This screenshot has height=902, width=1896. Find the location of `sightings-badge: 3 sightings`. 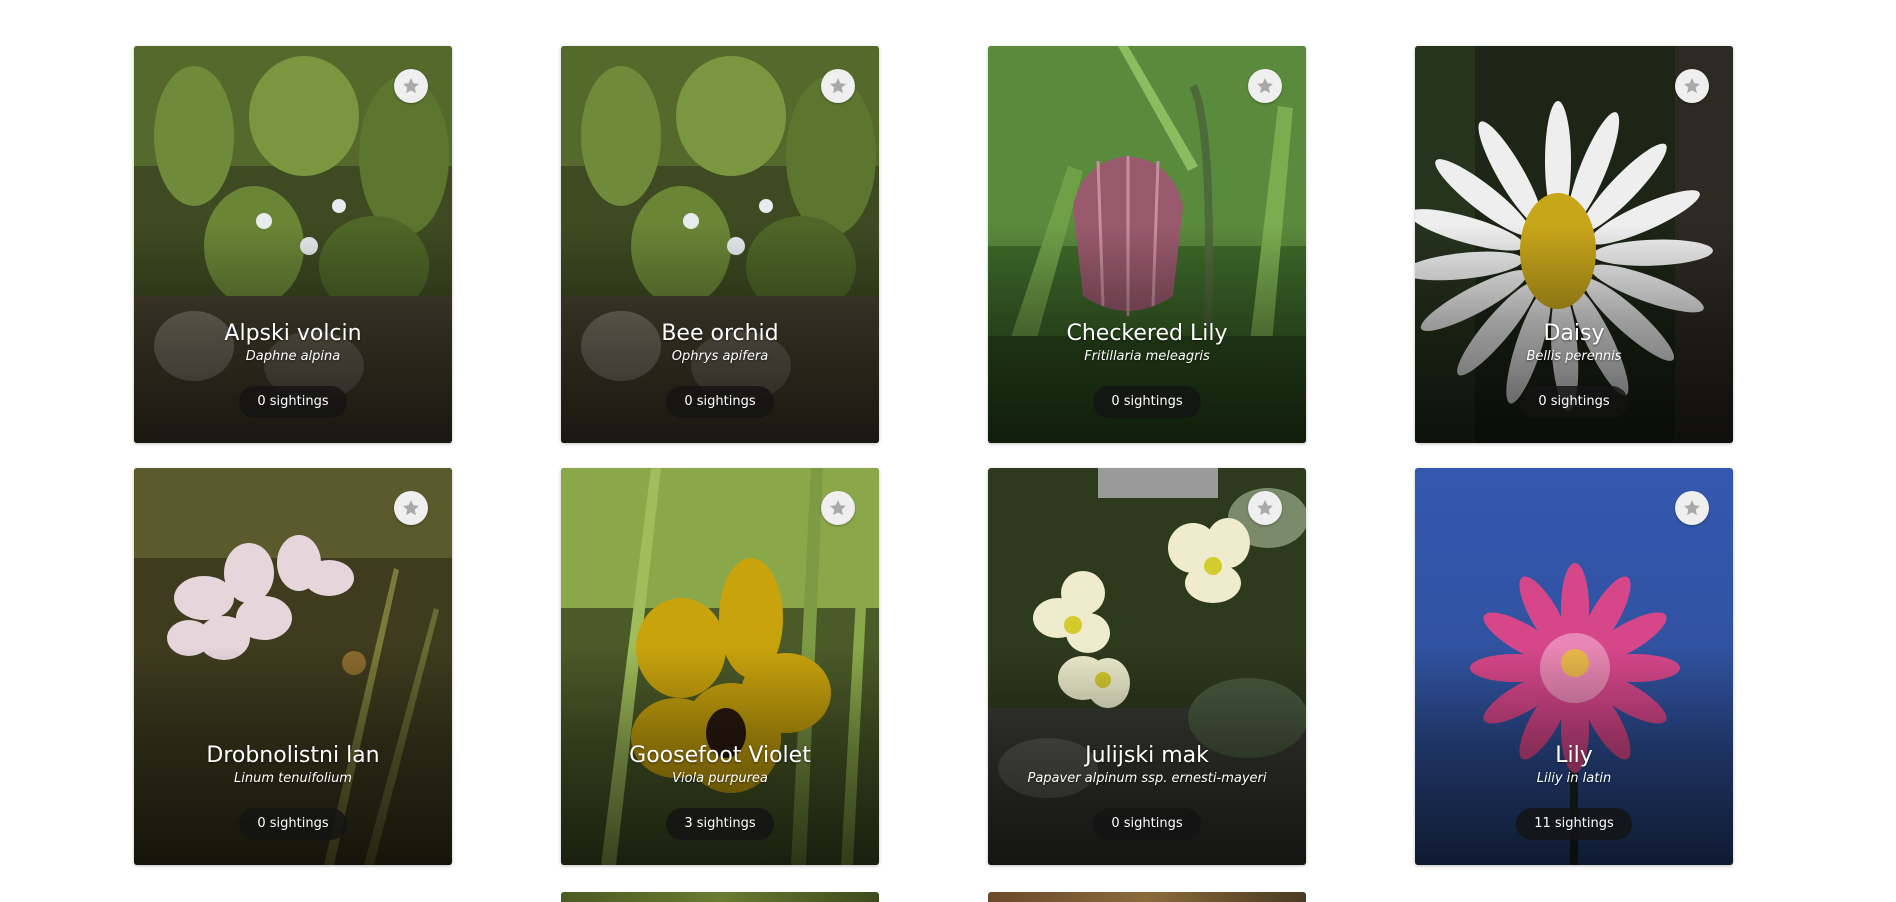

sightings-badge: 3 sightings is located at coordinates (720, 824).